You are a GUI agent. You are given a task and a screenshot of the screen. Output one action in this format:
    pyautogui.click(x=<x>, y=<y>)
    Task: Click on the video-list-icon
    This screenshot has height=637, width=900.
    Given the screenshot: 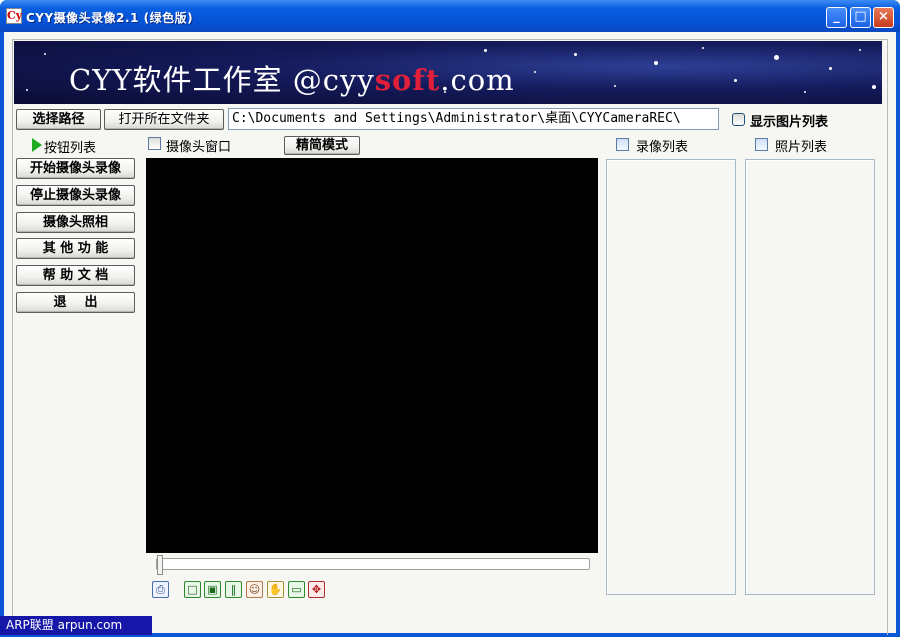 What is the action you would take?
    pyautogui.click(x=622, y=144)
    